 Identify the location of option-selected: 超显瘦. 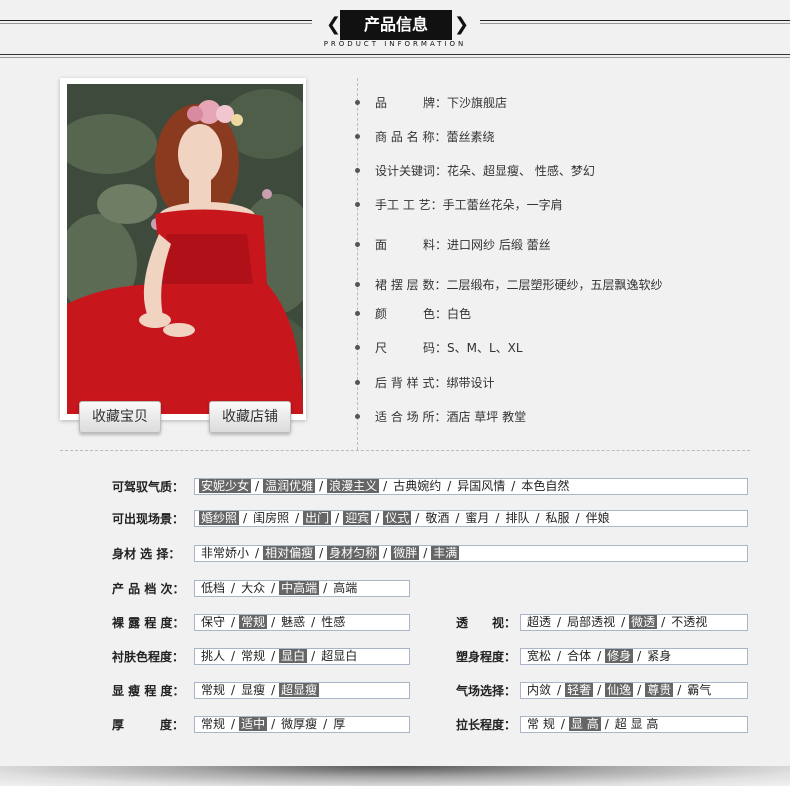
(299, 690).